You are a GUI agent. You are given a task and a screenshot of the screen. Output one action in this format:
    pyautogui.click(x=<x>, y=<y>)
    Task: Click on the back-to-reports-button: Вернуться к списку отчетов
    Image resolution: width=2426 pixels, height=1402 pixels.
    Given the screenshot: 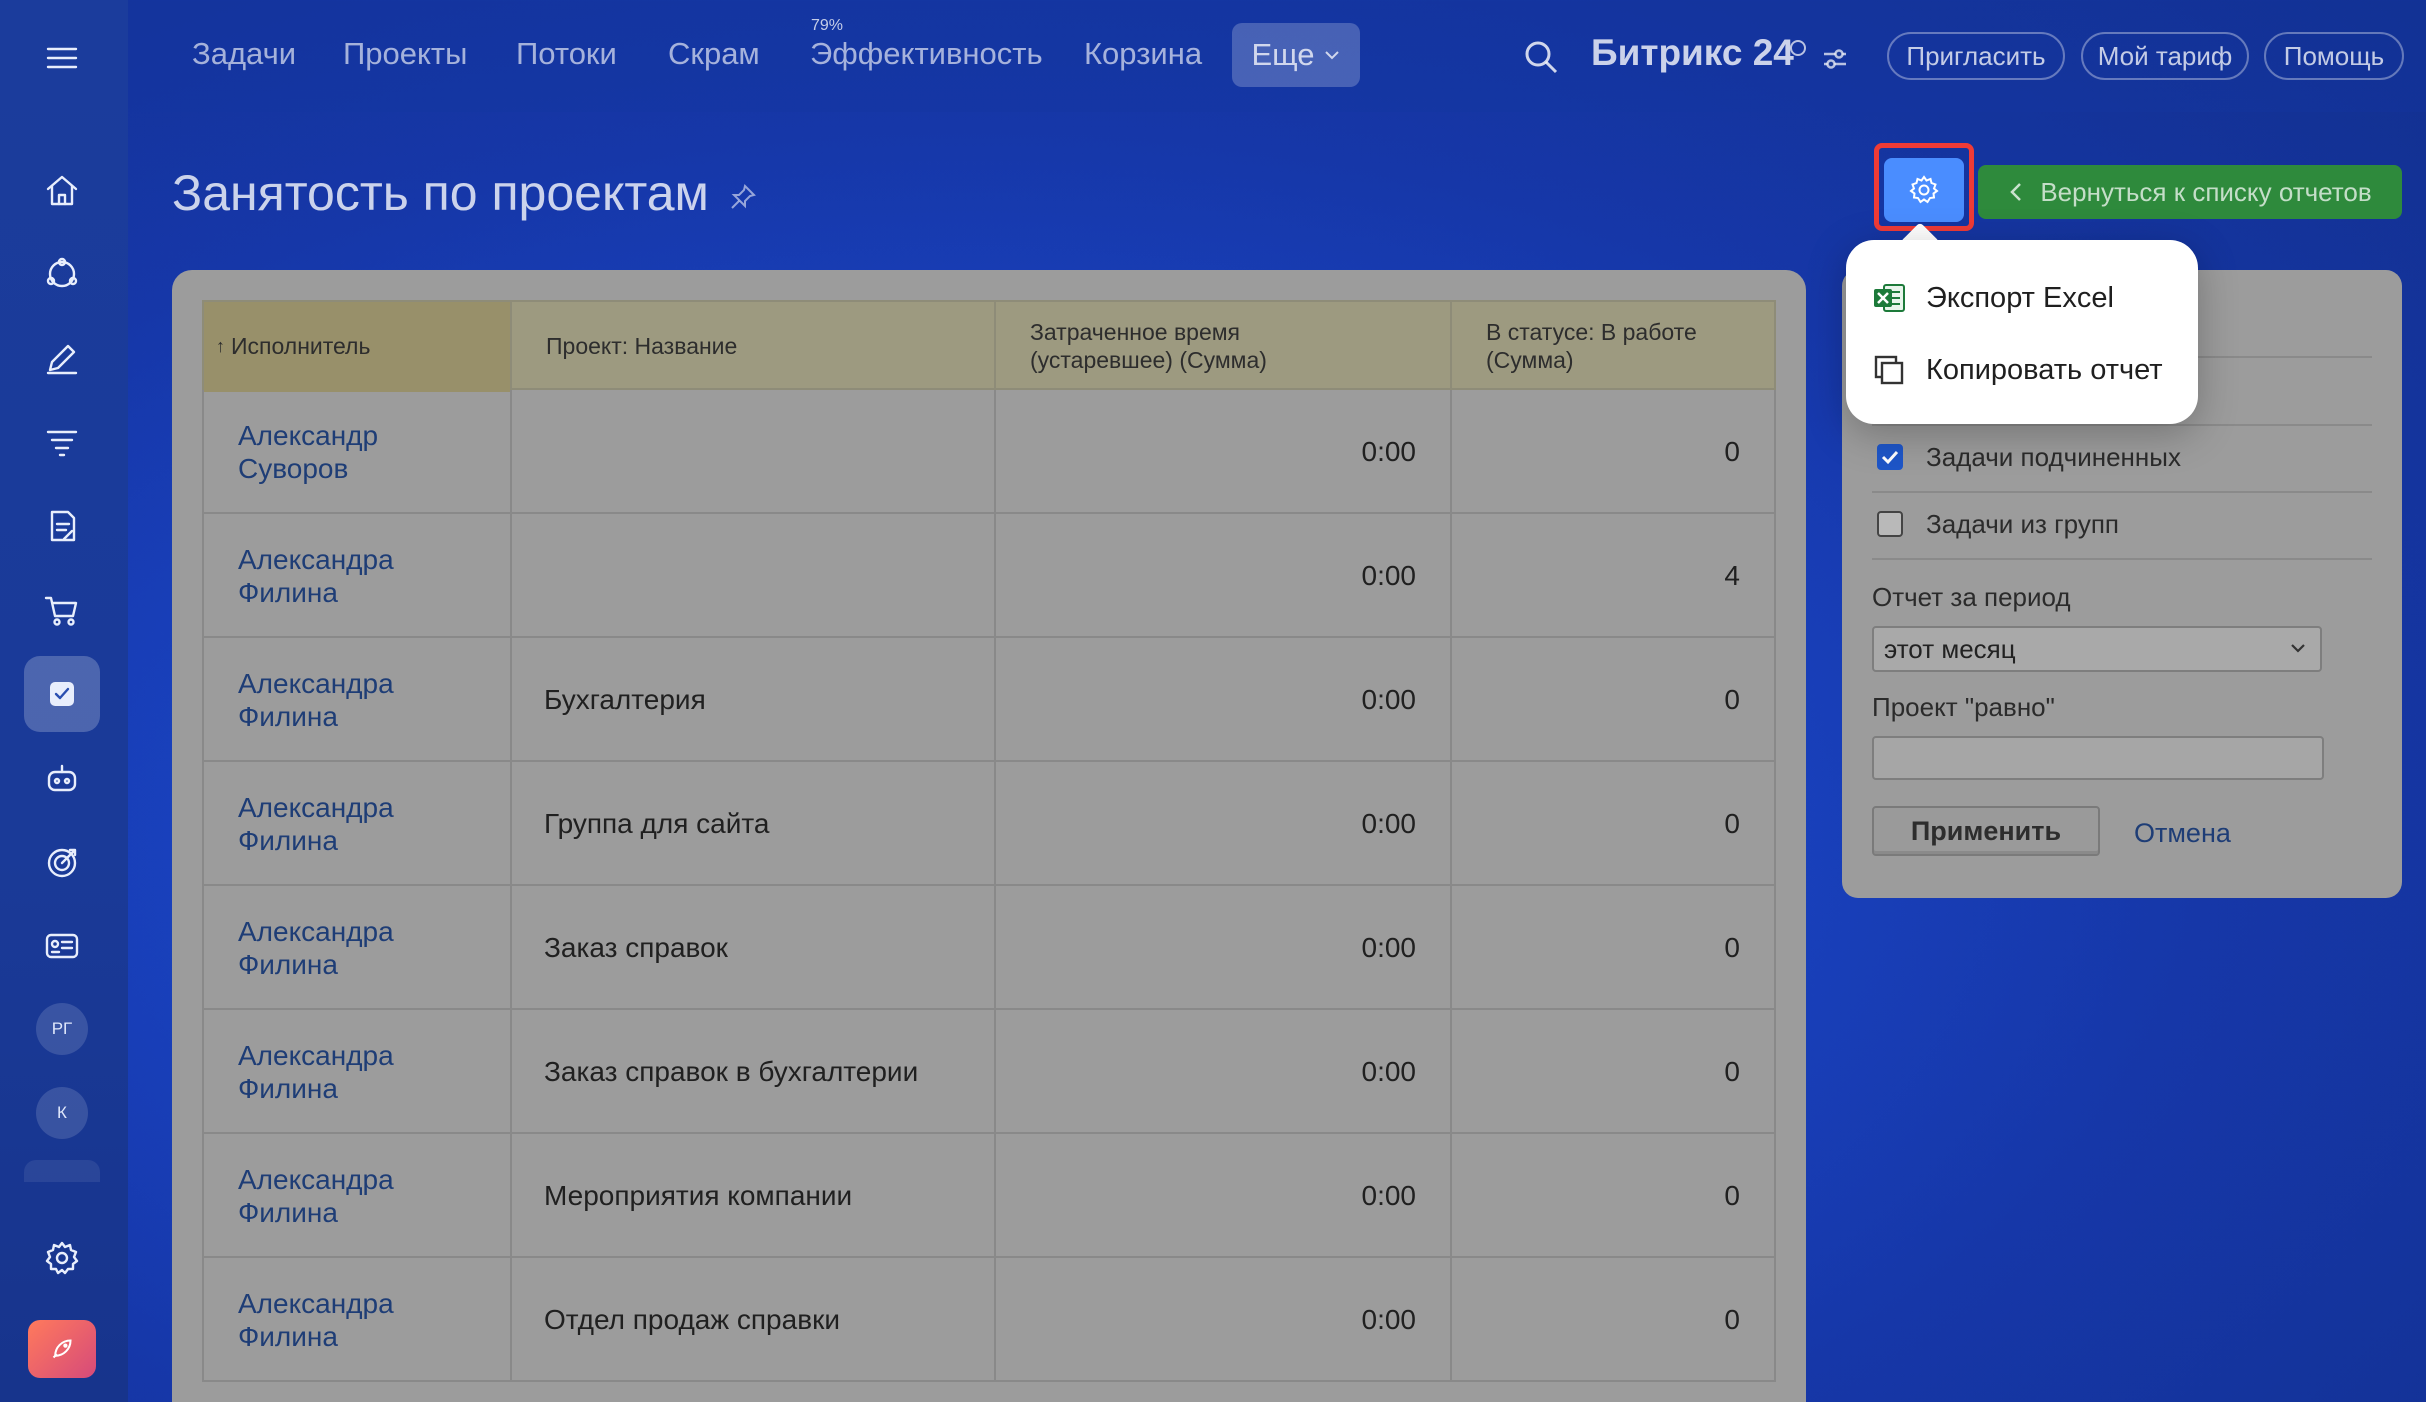 What is the action you would take?
    pyautogui.click(x=2190, y=192)
    